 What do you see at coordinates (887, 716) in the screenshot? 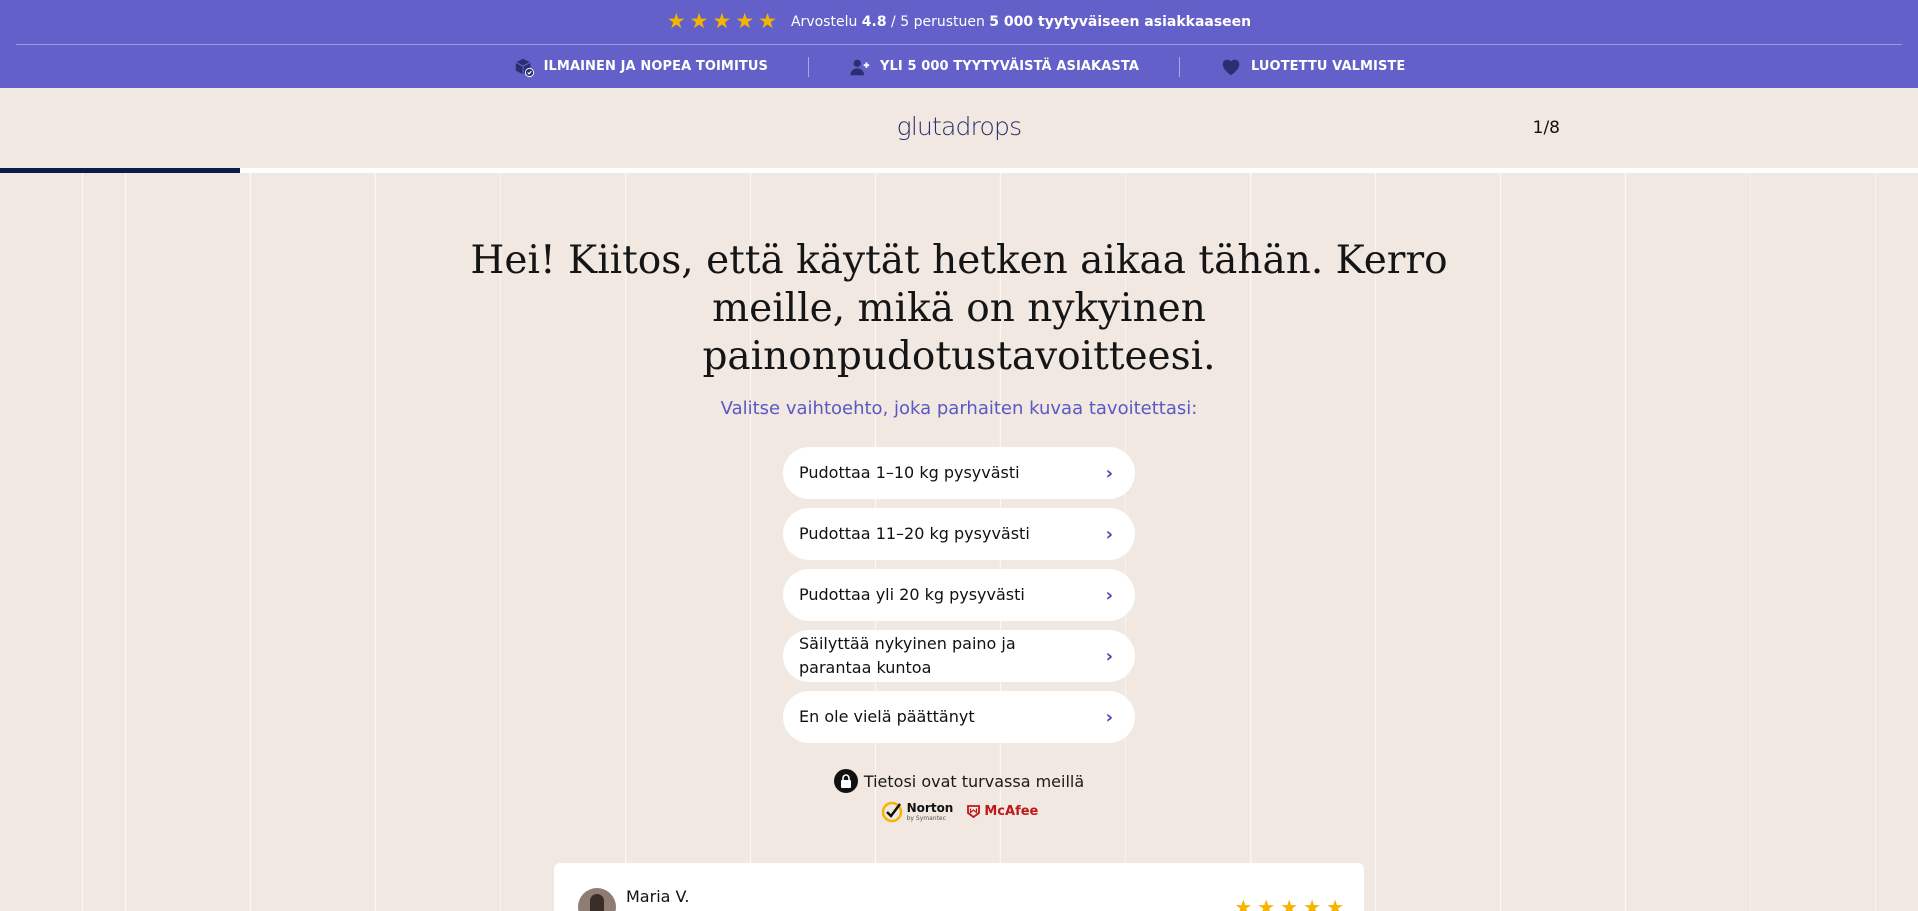
I see `answer-option-label: En ole vielä päättänyt` at bounding box center [887, 716].